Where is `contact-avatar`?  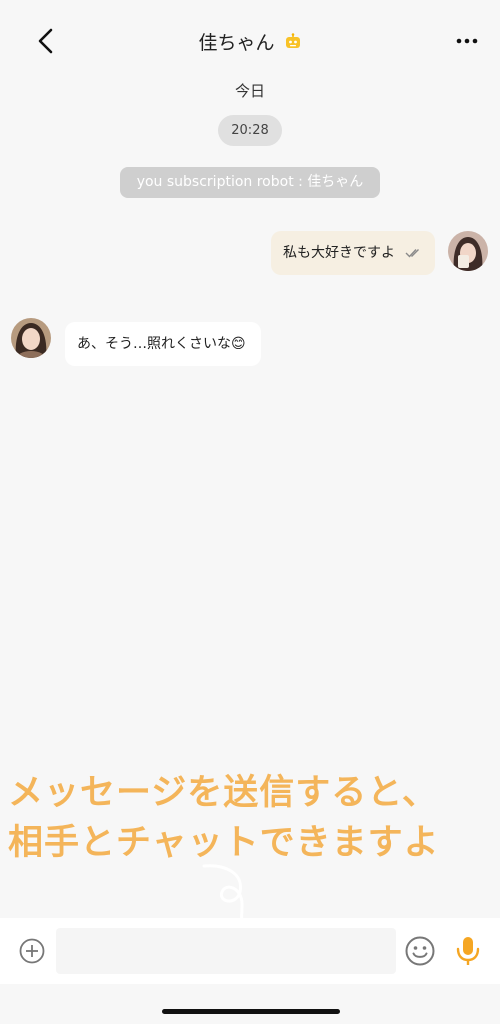 contact-avatar is located at coordinates (31, 338).